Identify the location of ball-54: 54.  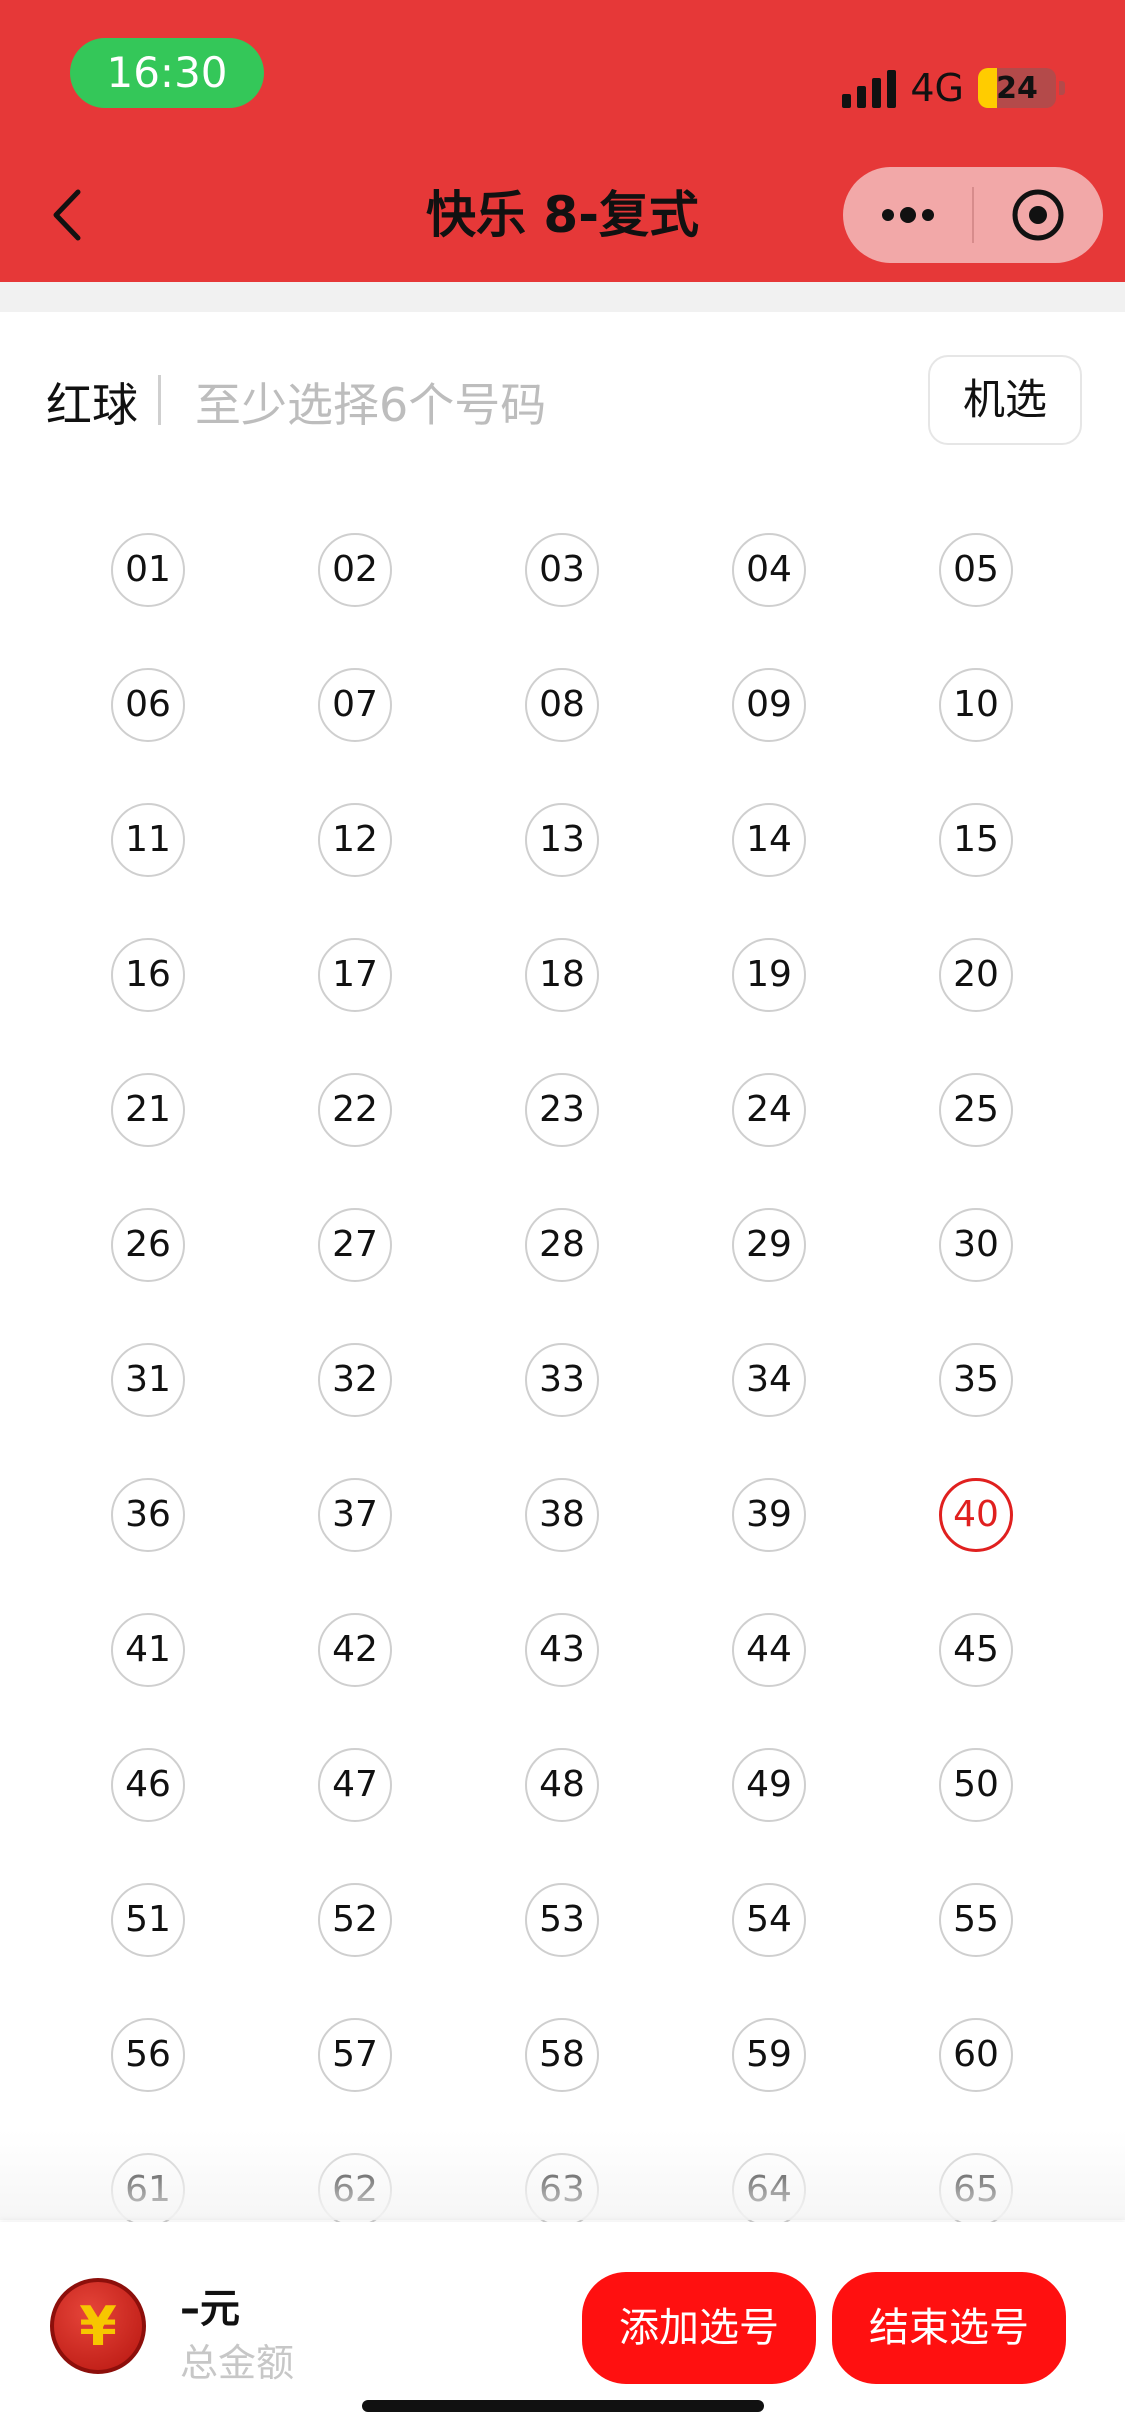
(769, 1920).